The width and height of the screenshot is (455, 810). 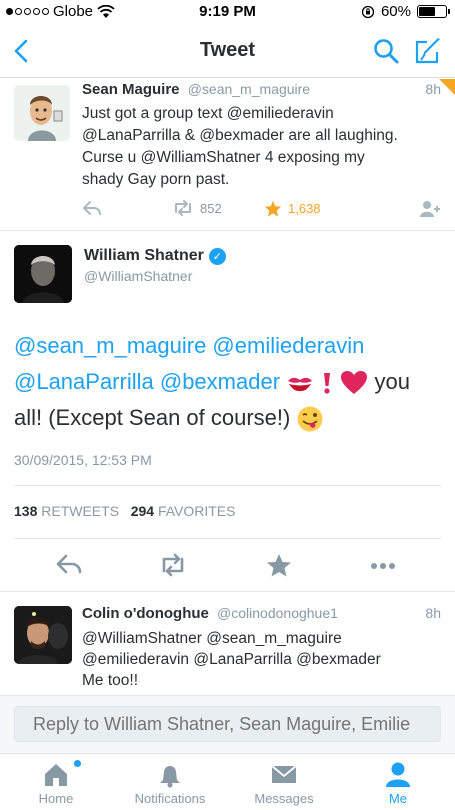 I want to click on retweets-stat: 138 RETWEETS, so click(x=68, y=511).